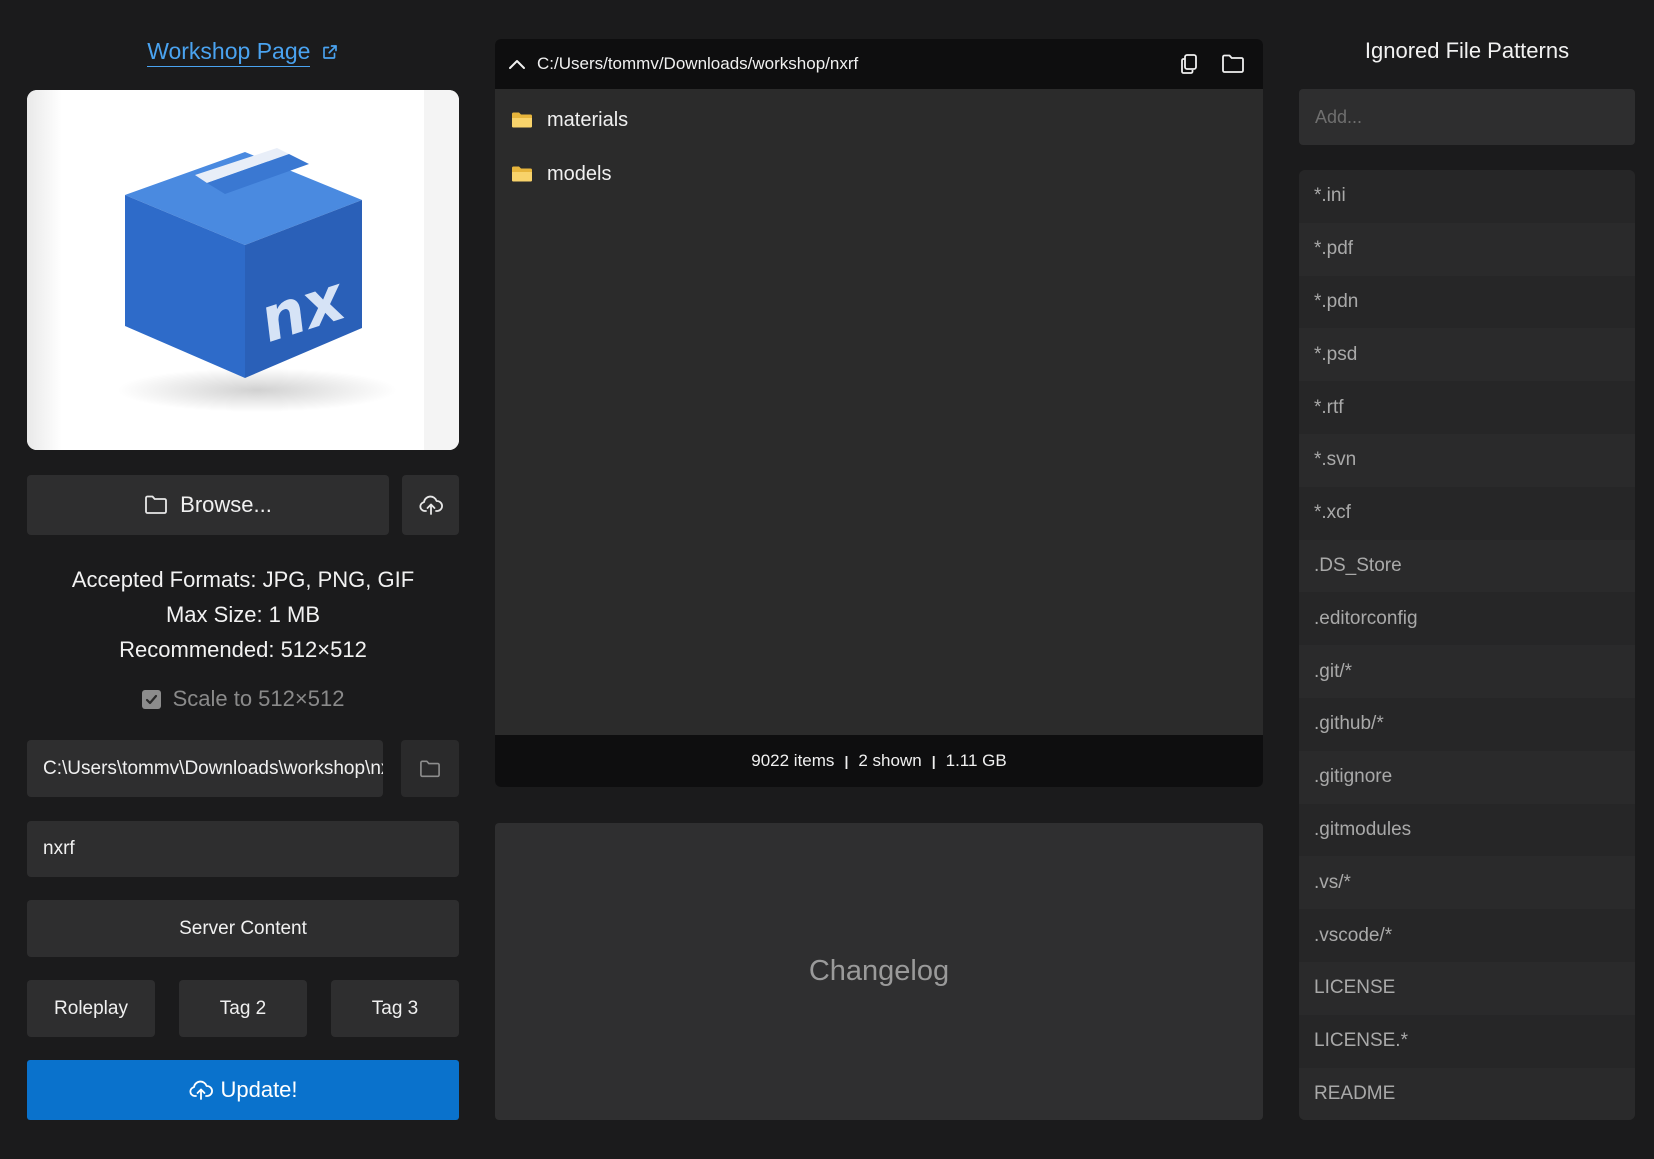  Describe the element at coordinates (698, 63) in the screenshot. I see `browser-path: C:/Users/tommv/Downloads/workshop/nxrf` at that location.